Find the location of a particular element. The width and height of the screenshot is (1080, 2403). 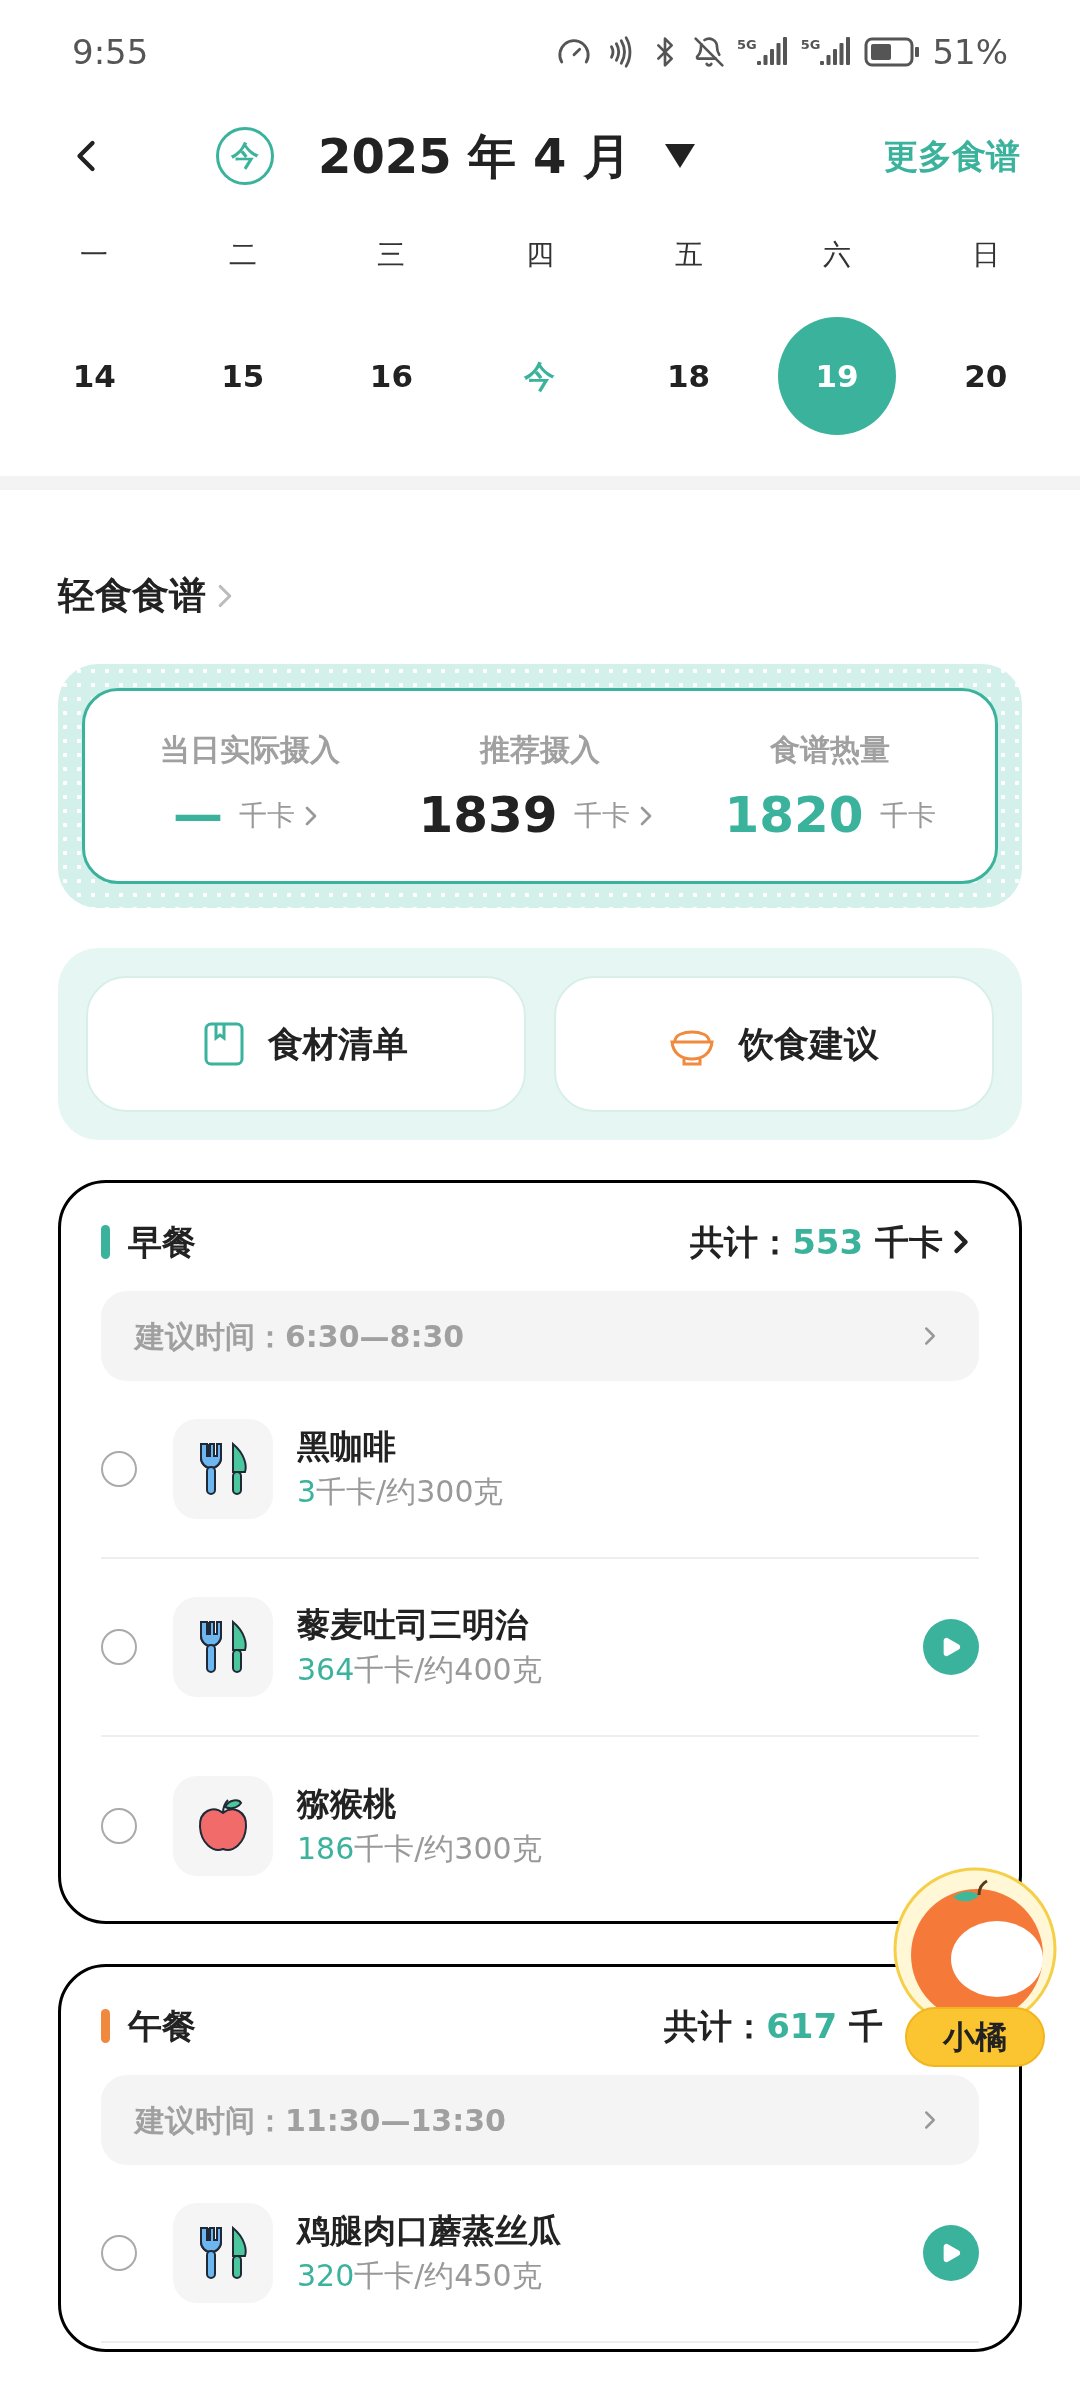

stat-value: 1820 is located at coordinates (794, 815).